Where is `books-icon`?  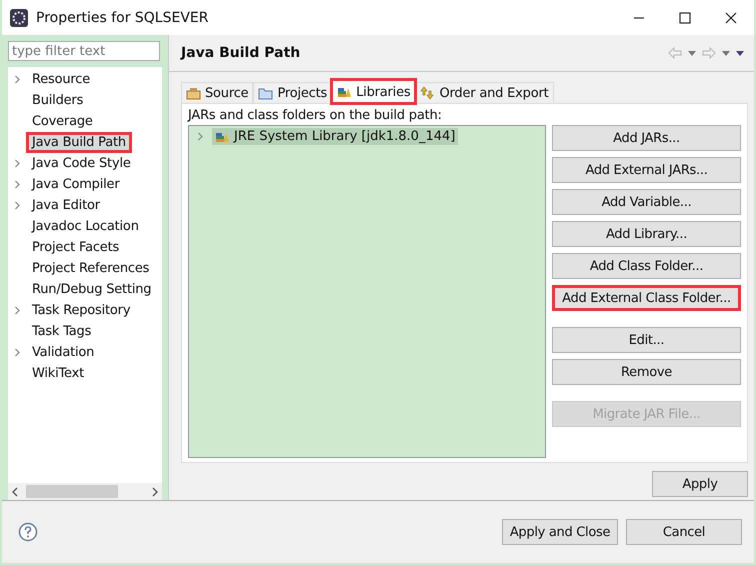 books-icon is located at coordinates (344, 92).